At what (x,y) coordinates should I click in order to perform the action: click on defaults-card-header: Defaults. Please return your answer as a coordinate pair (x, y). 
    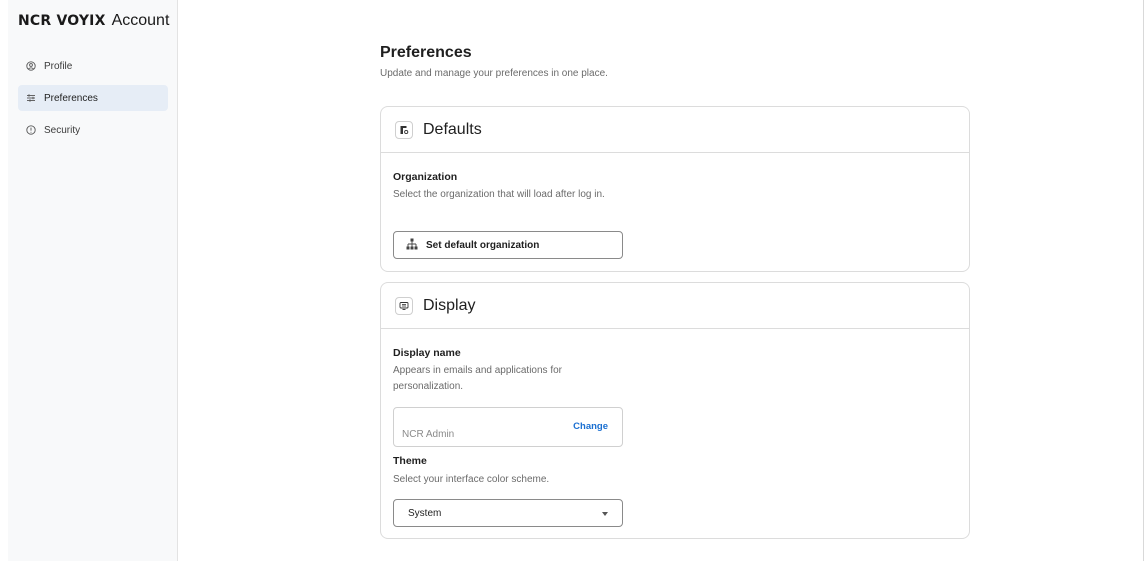
    Looking at the image, I should click on (675, 130).